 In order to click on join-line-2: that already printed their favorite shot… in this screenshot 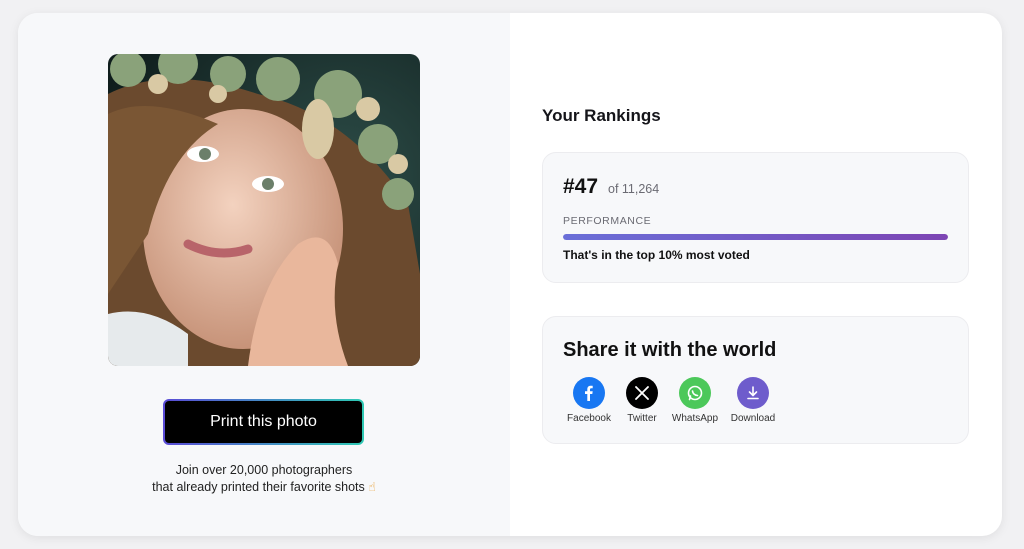, I will do `click(258, 487)`.